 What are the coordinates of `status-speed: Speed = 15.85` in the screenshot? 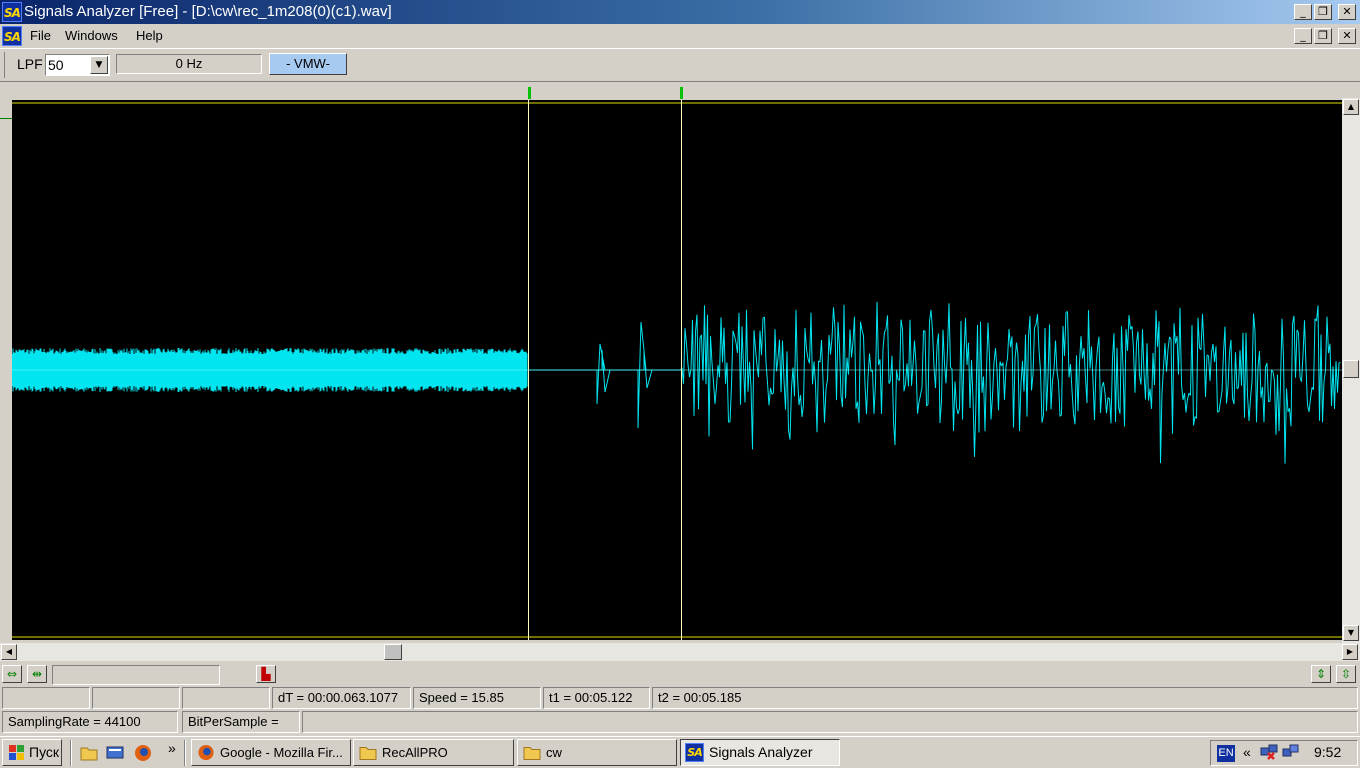 It's located at (477, 698).